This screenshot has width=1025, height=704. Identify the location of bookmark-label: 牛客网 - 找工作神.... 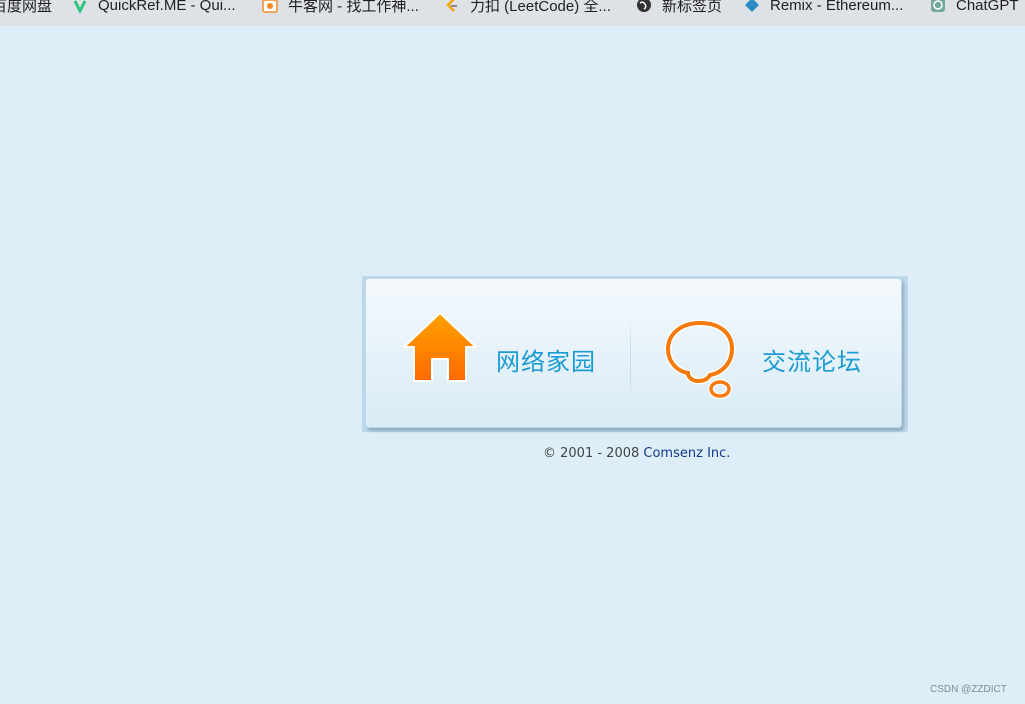
(353, 7).